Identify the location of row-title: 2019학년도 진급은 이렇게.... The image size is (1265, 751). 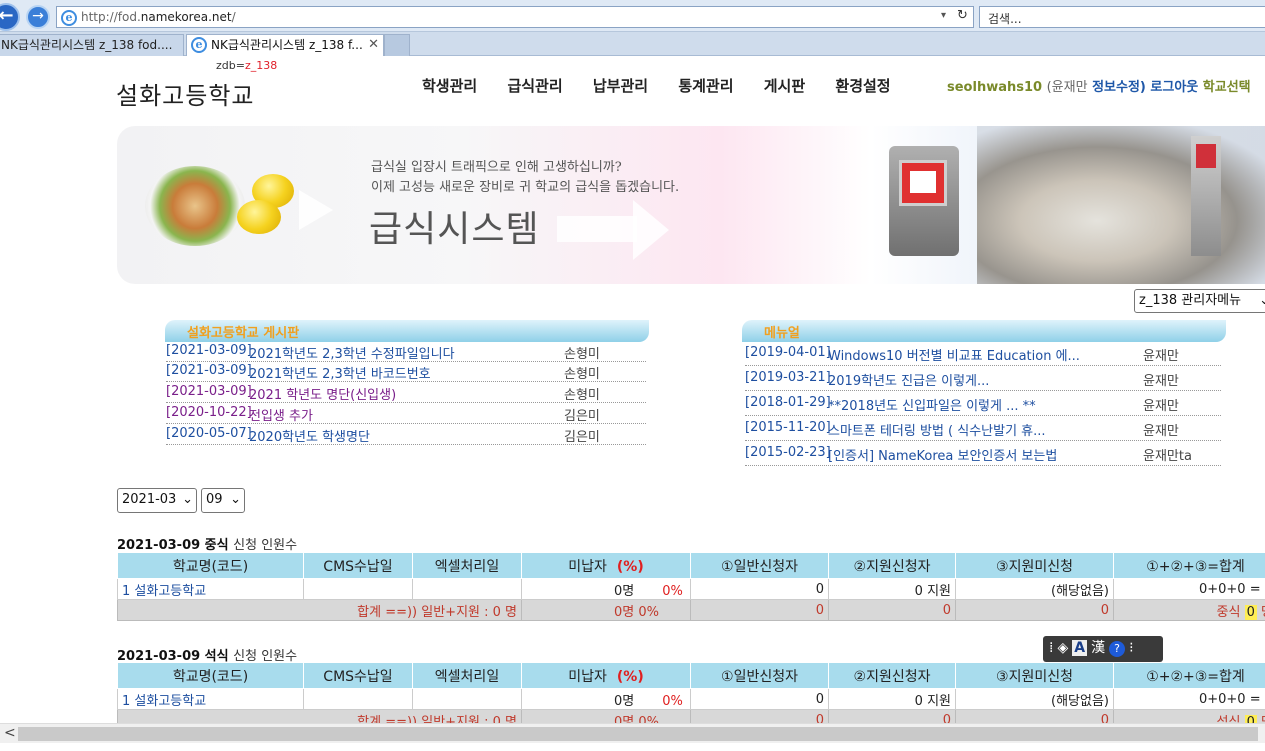
(908, 379).